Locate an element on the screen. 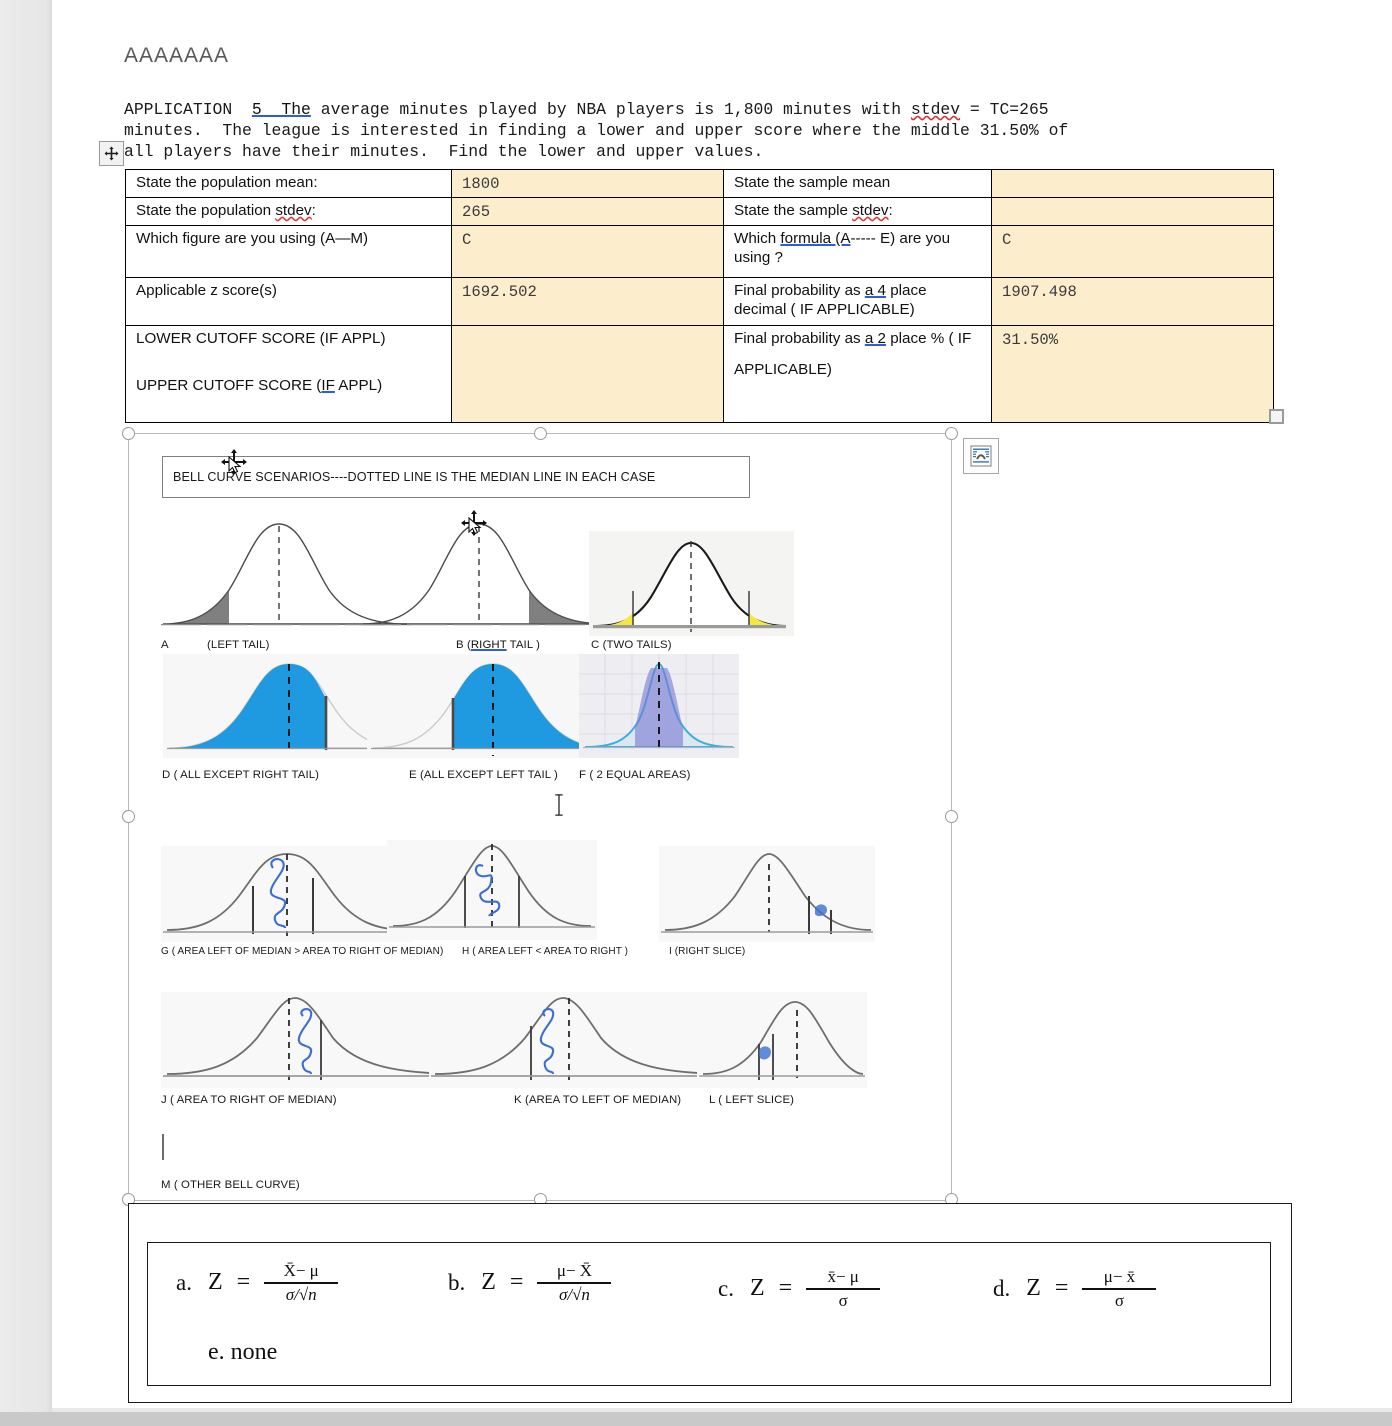 This screenshot has height=1426, width=1392. label-tail: place % ( IF is located at coordinates (928, 338).